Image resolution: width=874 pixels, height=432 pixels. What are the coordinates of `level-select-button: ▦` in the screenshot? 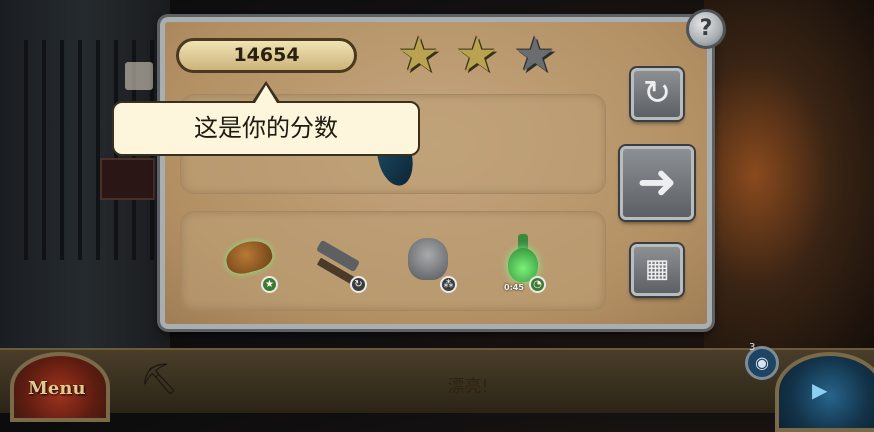 It's located at (657, 270).